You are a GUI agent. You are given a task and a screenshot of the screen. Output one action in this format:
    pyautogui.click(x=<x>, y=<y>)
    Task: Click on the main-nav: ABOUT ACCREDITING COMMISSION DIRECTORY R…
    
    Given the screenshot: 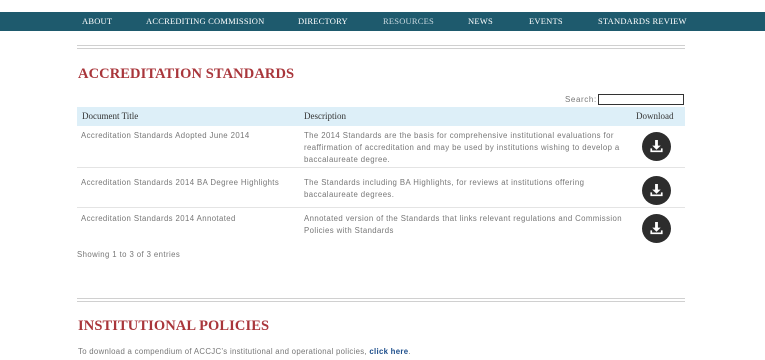 What is the action you would take?
    pyautogui.click(x=382, y=21)
    